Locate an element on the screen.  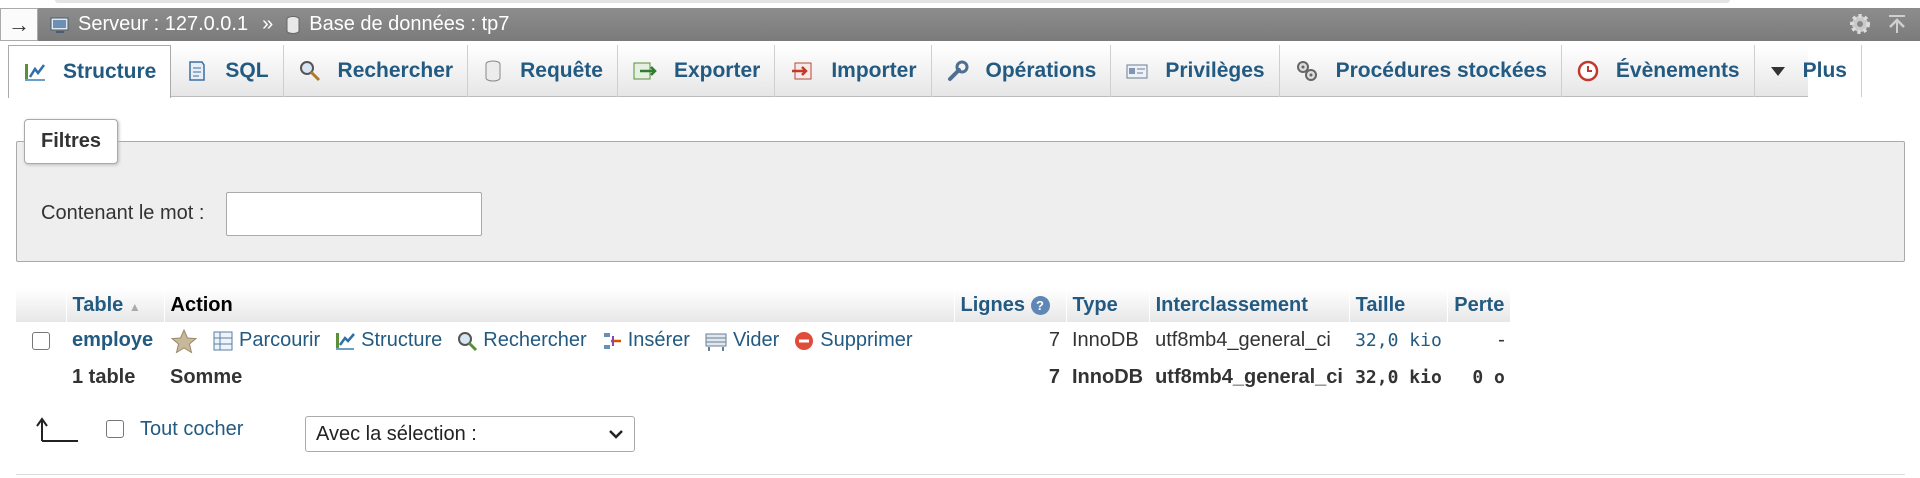
tab-label: Structure is located at coordinates (110, 71).